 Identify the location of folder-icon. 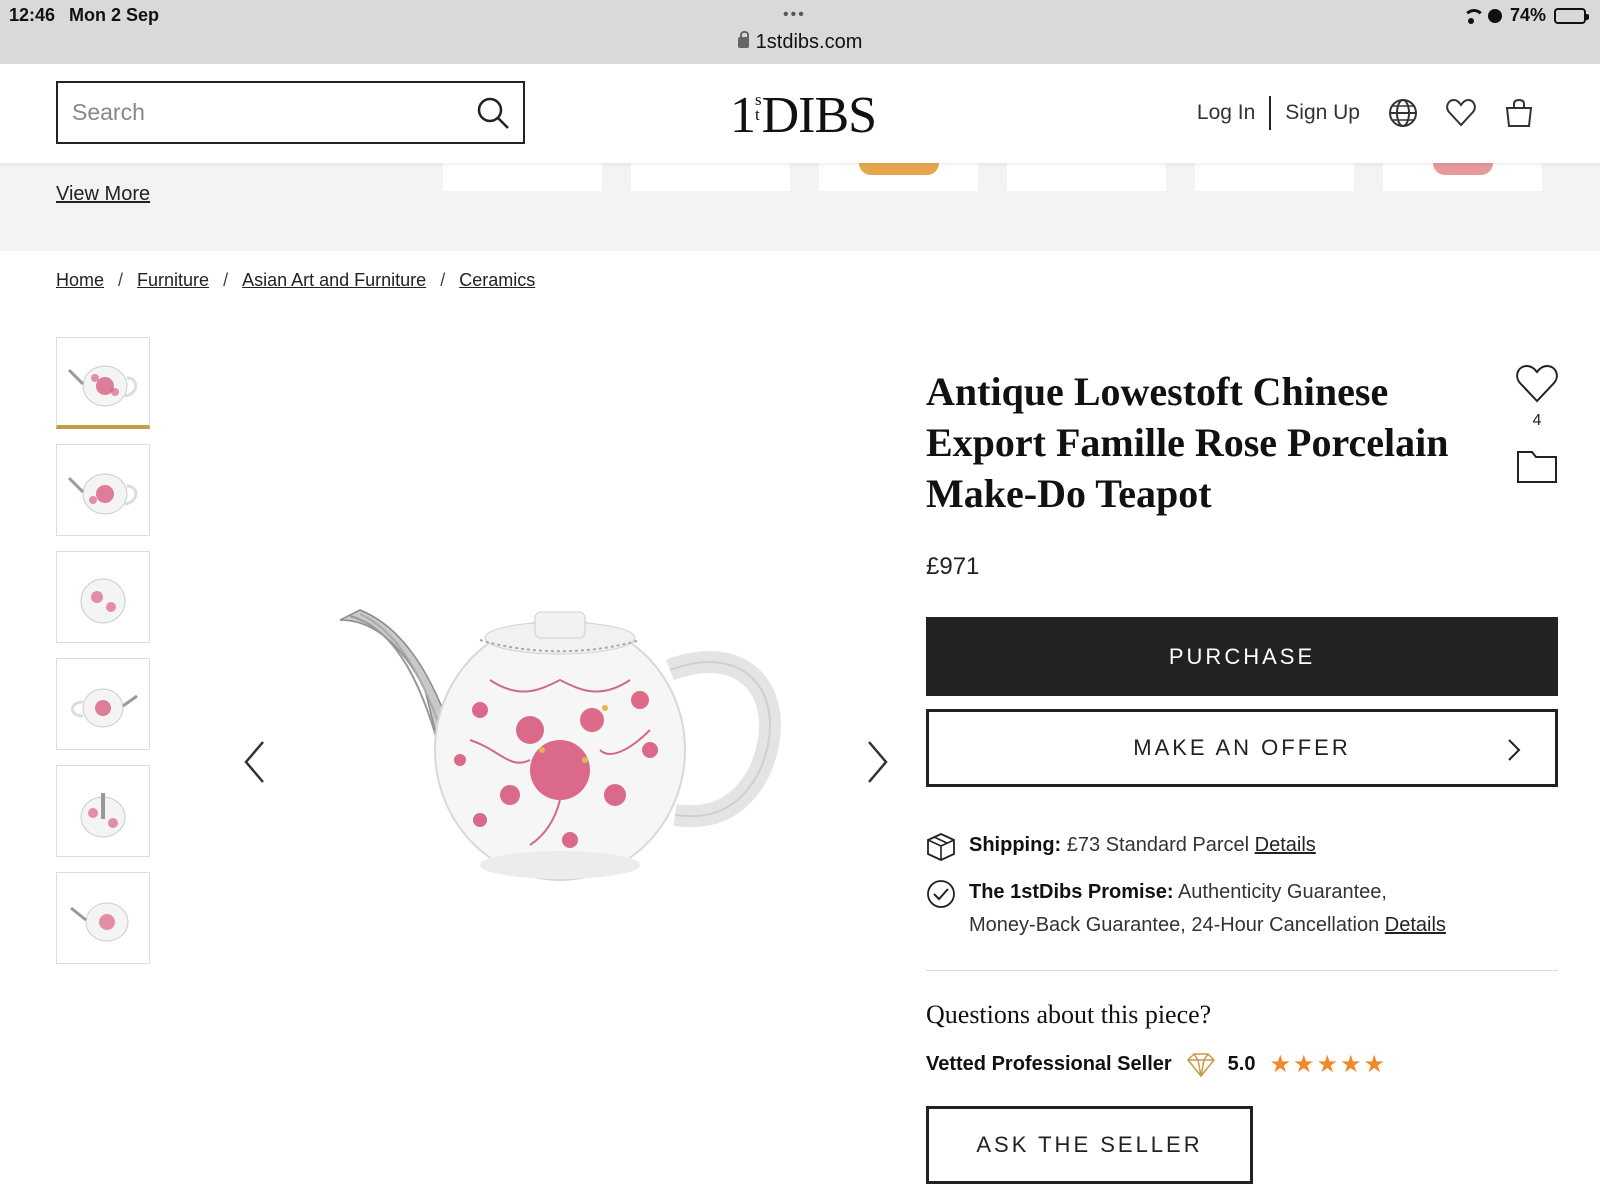
(1537, 468).